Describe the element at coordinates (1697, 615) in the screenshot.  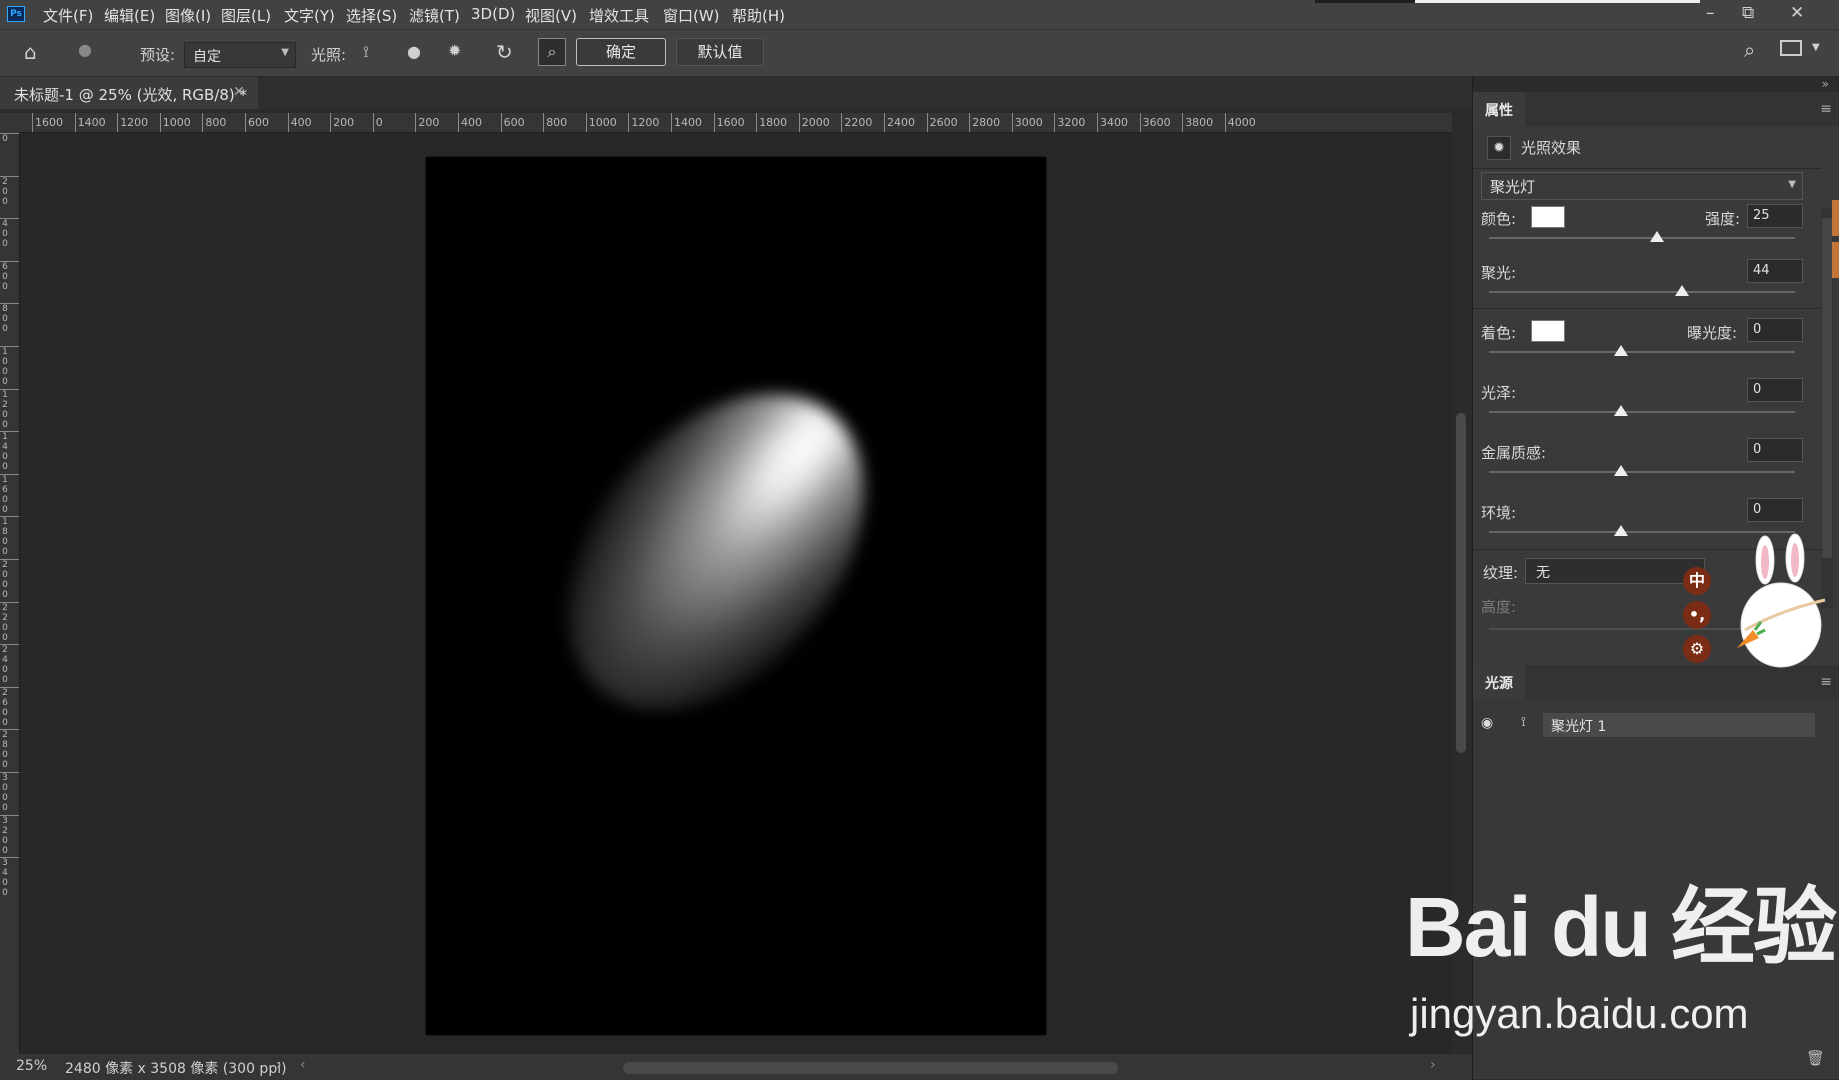
I see `ime-punctuation-button: •,` at that location.